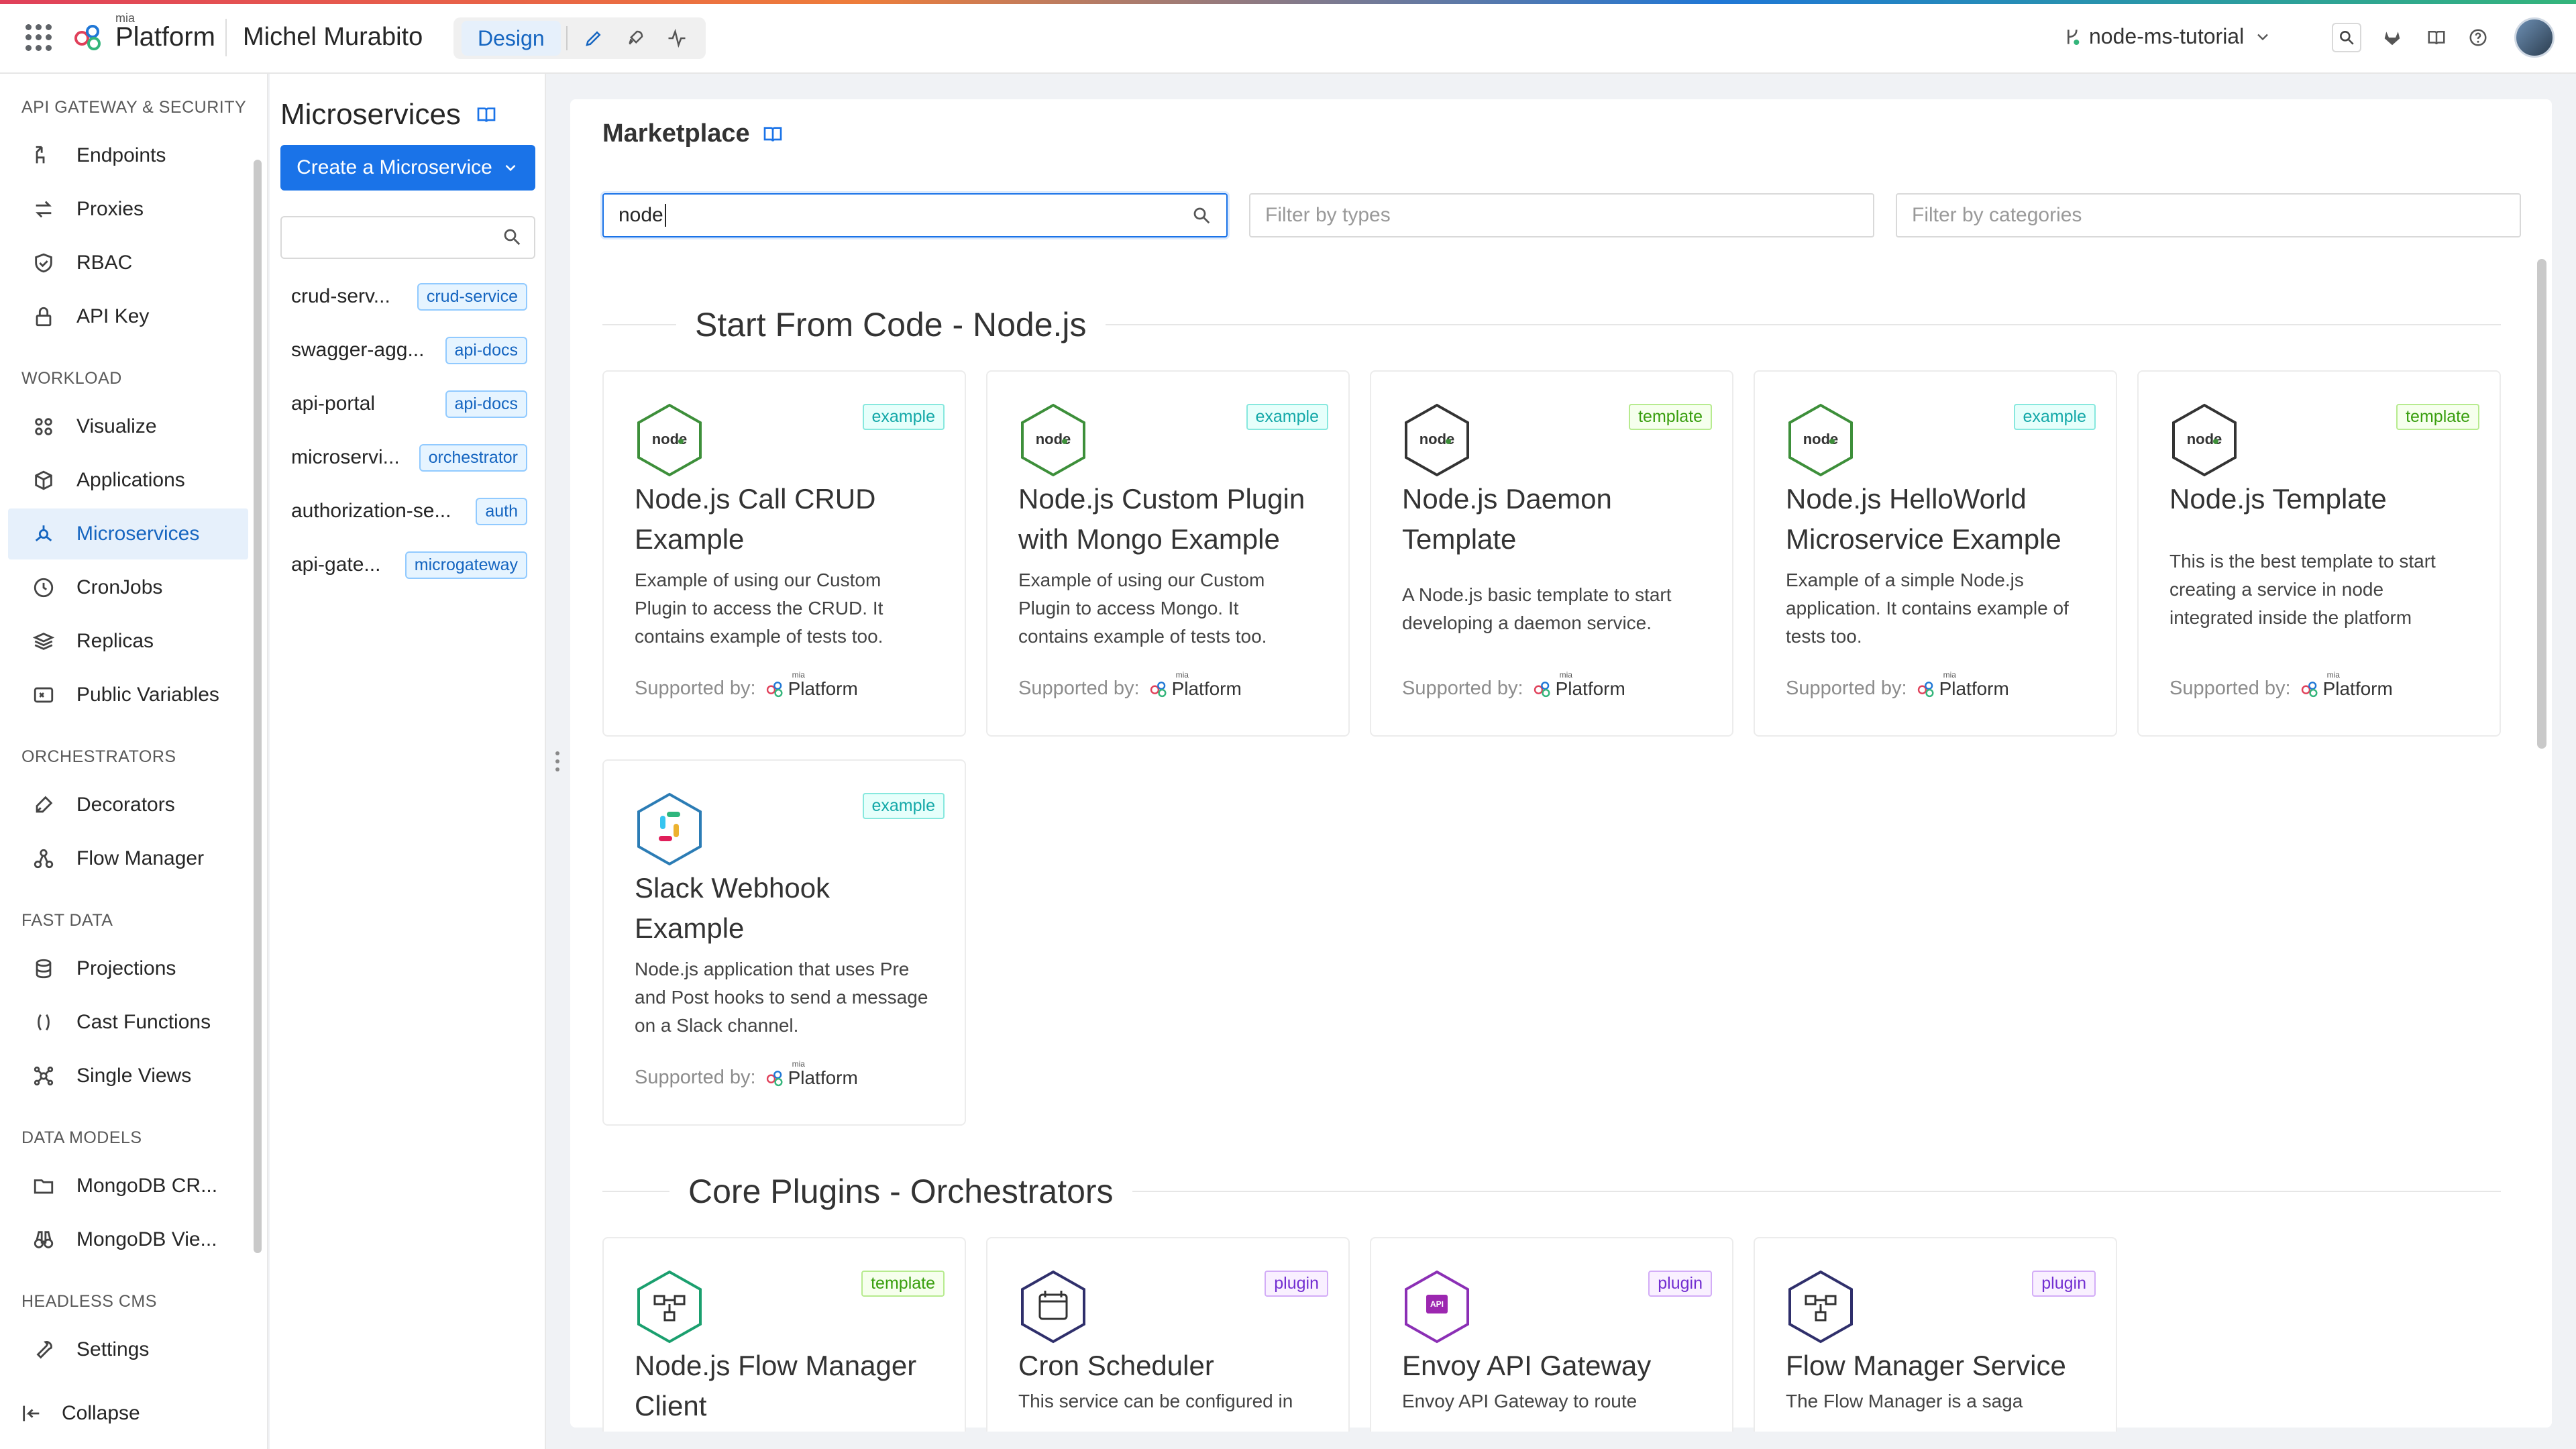 The width and height of the screenshot is (2576, 1449). Describe the element at coordinates (128, 262) in the screenshot. I see `sidebar-item-rbac: RBAC` at that location.